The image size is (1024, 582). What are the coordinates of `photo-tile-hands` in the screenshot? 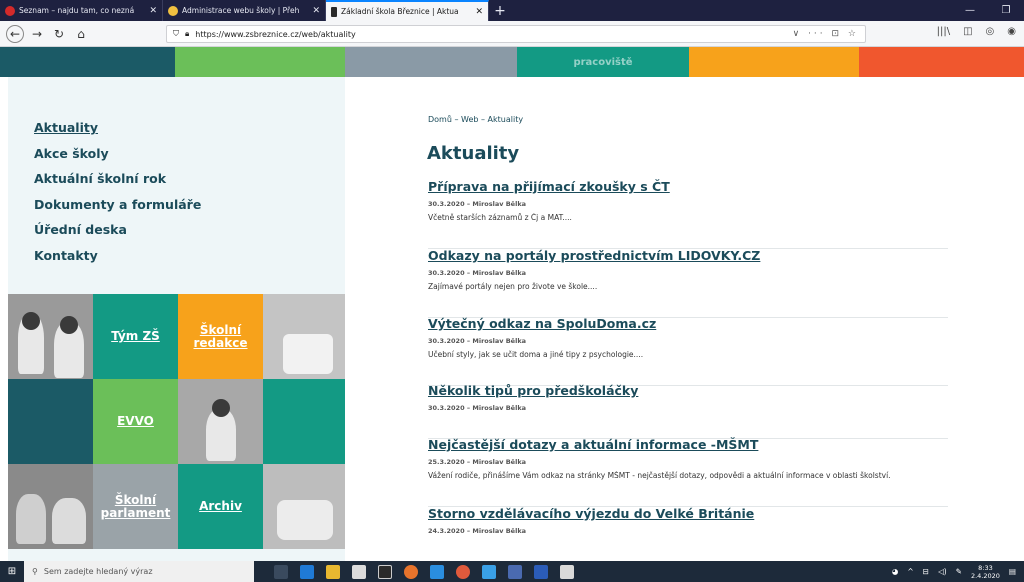 It's located at (304, 506).